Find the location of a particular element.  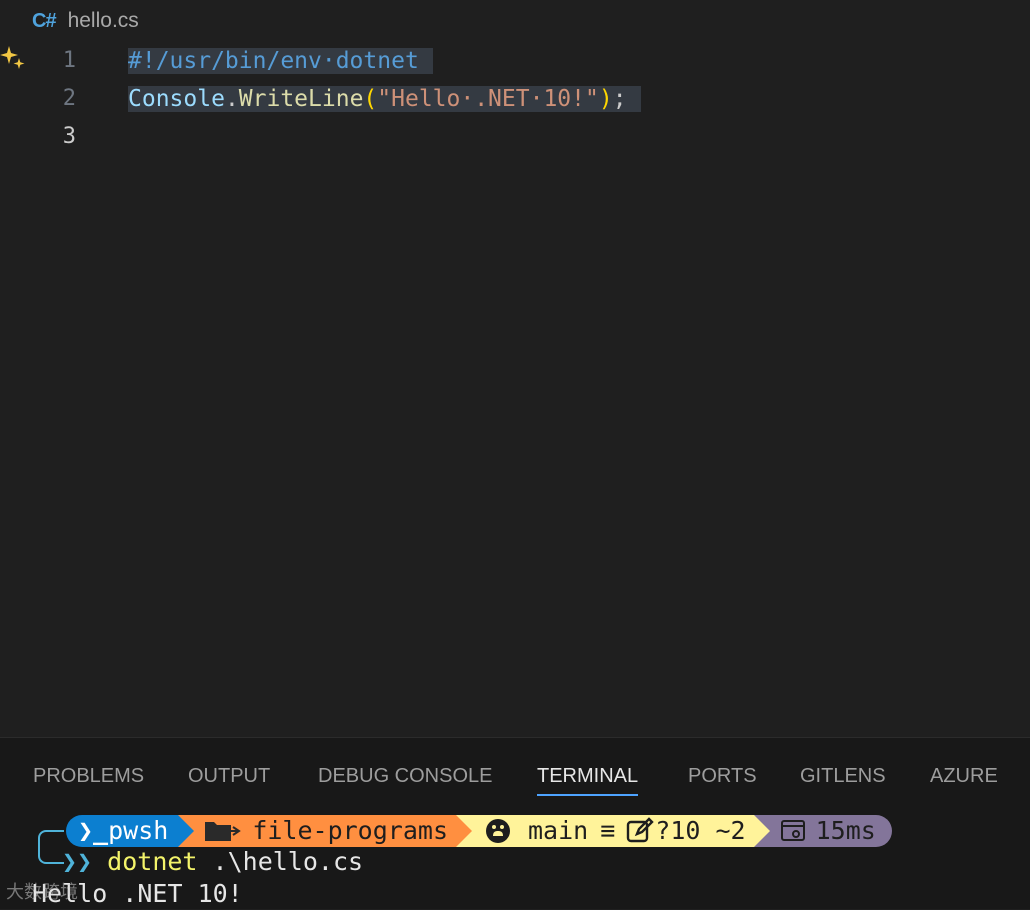

changes-count: ?10 ~2 is located at coordinates (700, 830).